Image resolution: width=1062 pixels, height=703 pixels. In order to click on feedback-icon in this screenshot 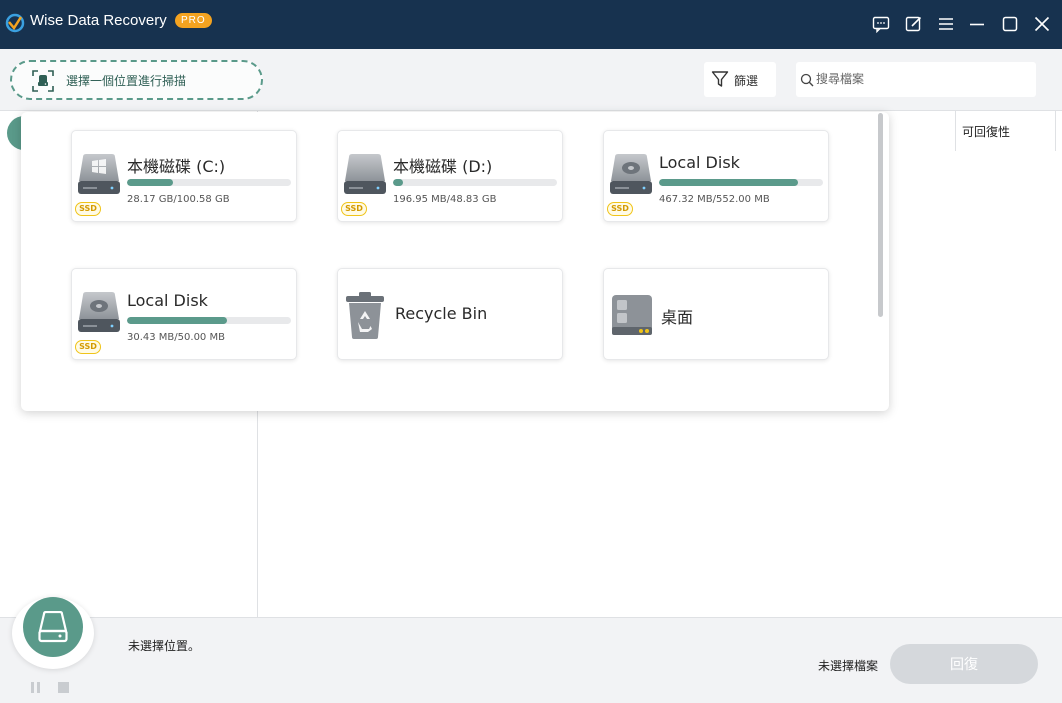, I will do `click(881, 24)`.